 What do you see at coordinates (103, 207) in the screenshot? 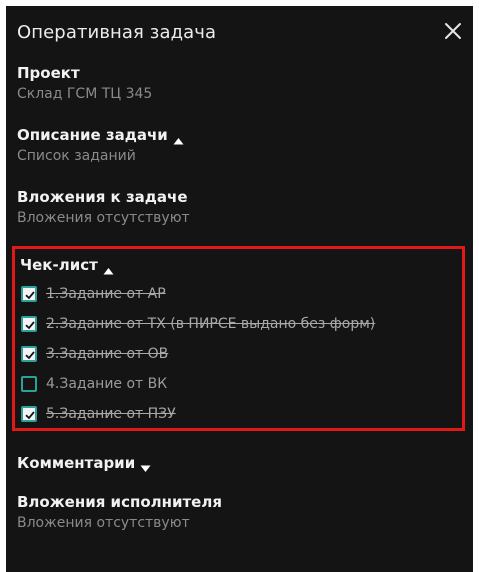
I see `attachments-section: Вложения к задаче Вложения отсутствуют` at bounding box center [103, 207].